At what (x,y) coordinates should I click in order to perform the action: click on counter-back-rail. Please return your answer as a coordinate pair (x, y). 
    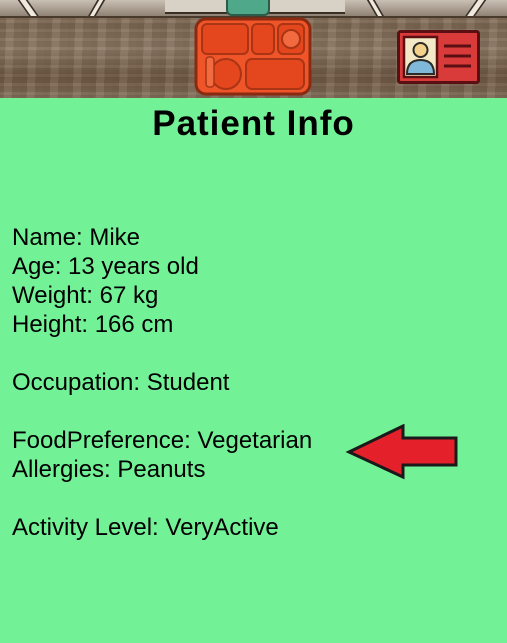
    Looking at the image, I should click on (253, 9).